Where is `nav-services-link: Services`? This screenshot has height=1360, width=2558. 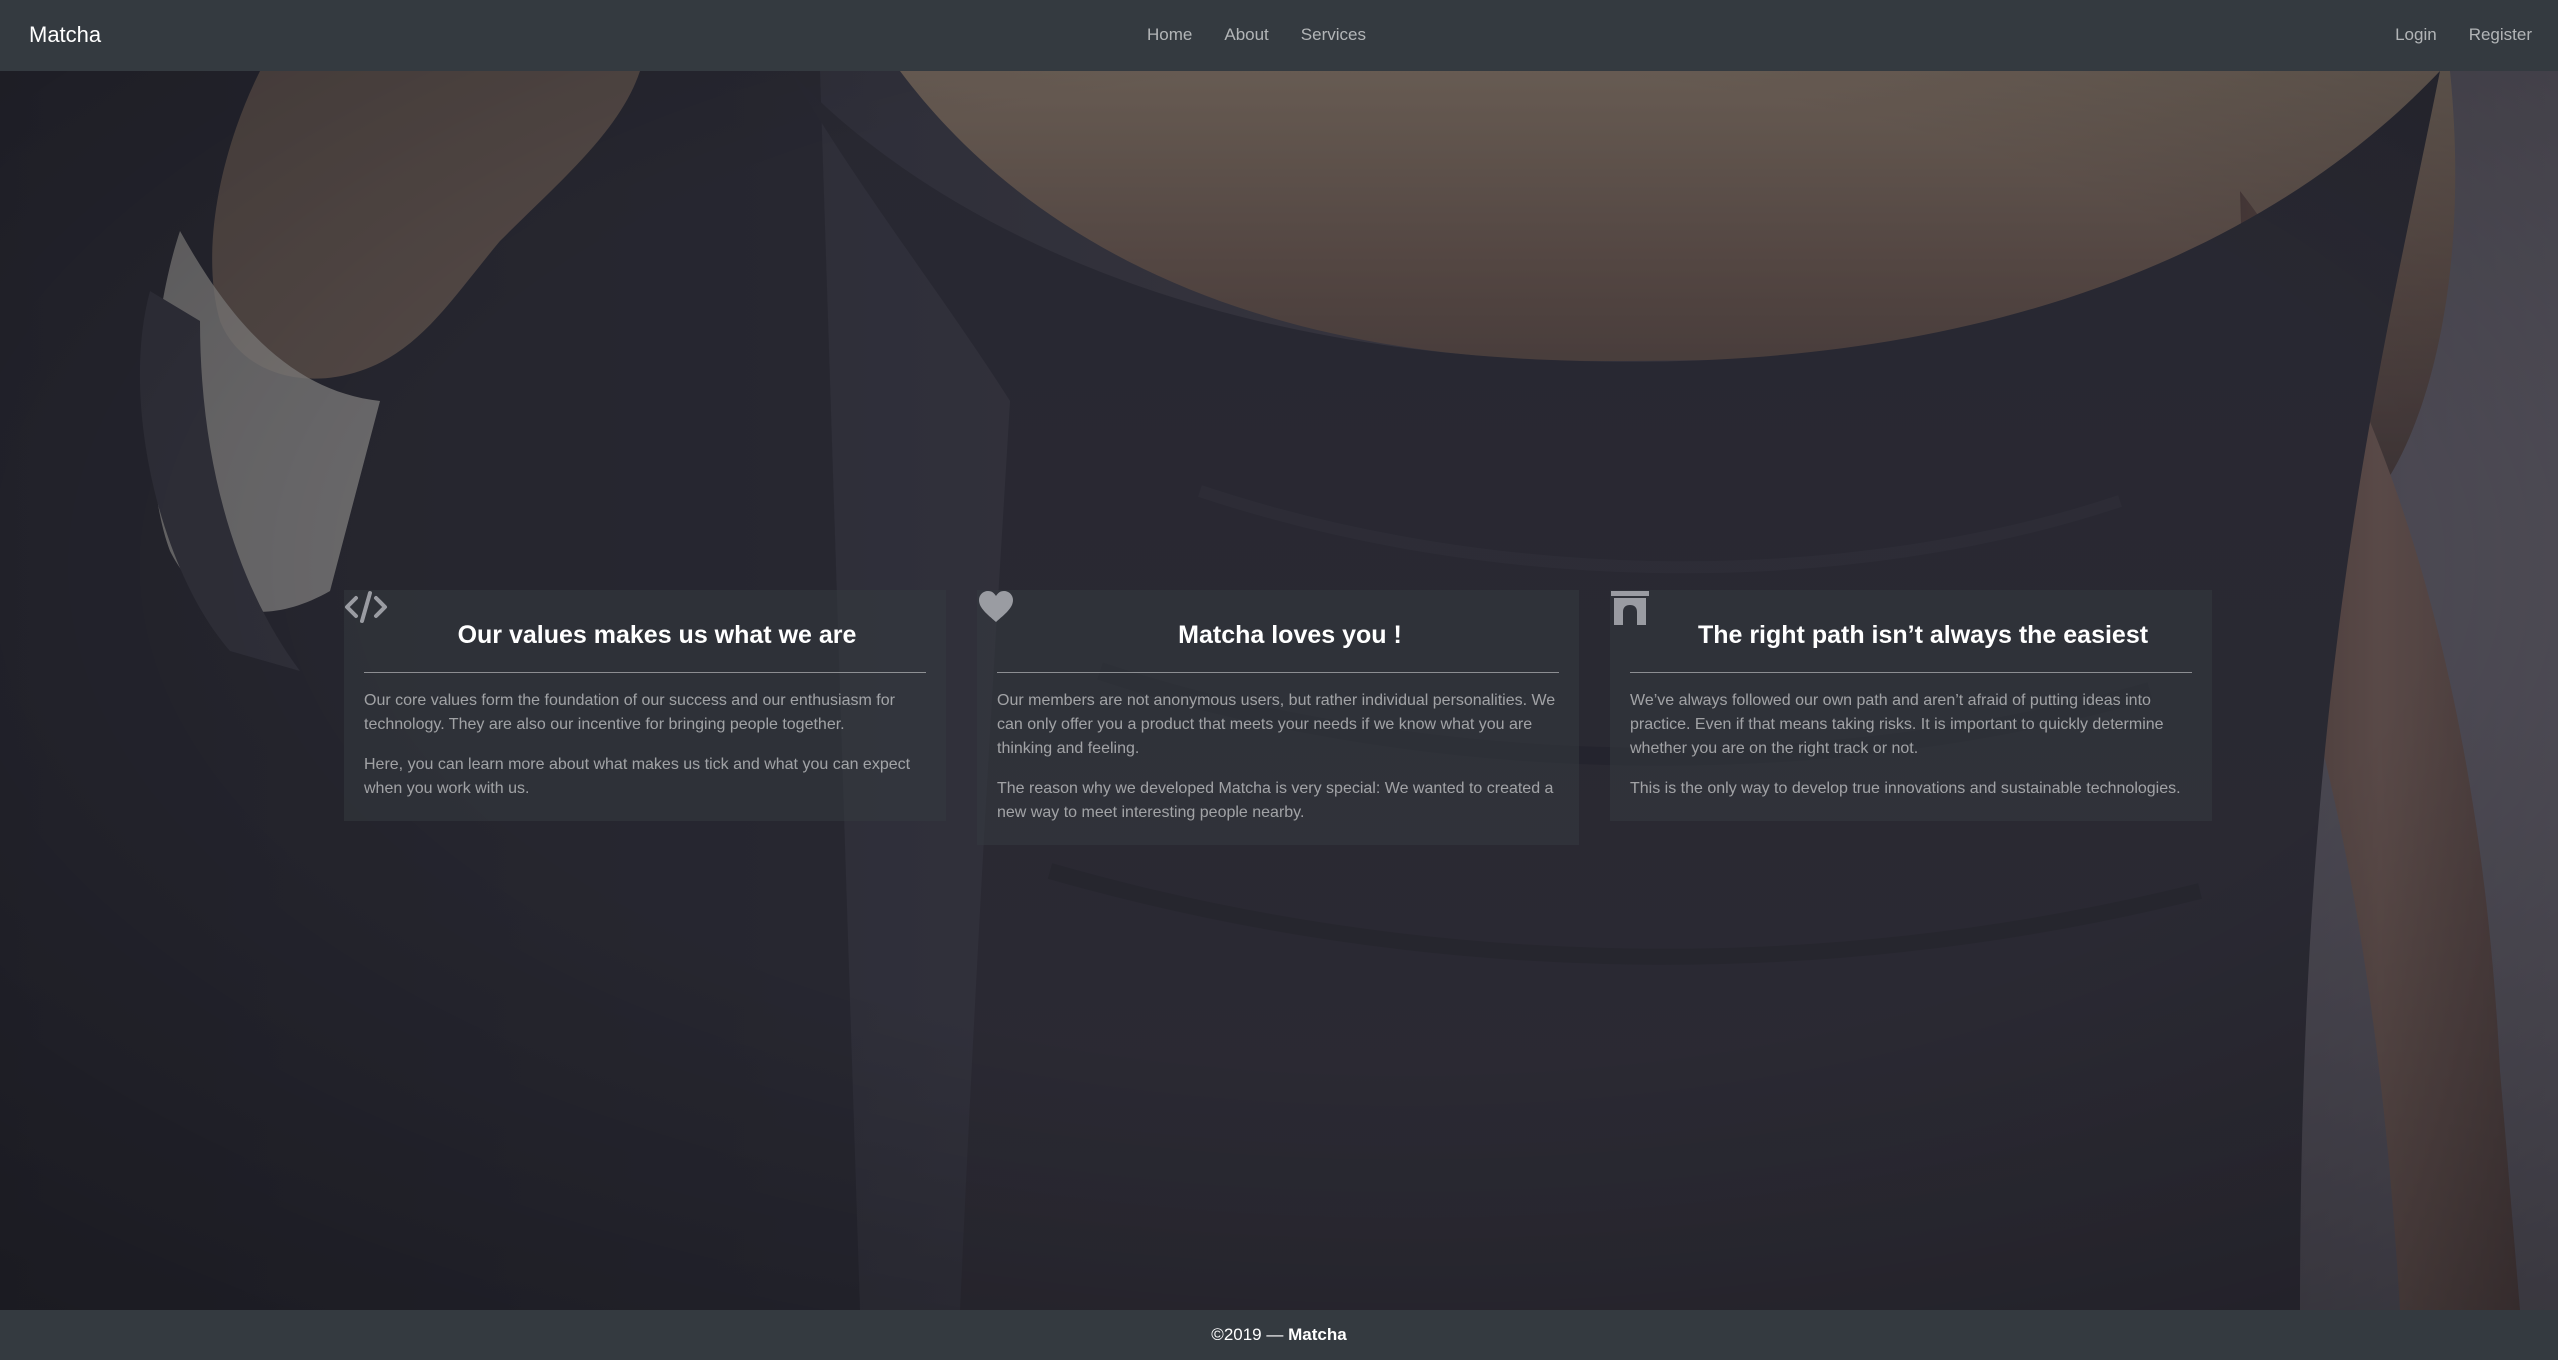 nav-services-link: Services is located at coordinates (1333, 35).